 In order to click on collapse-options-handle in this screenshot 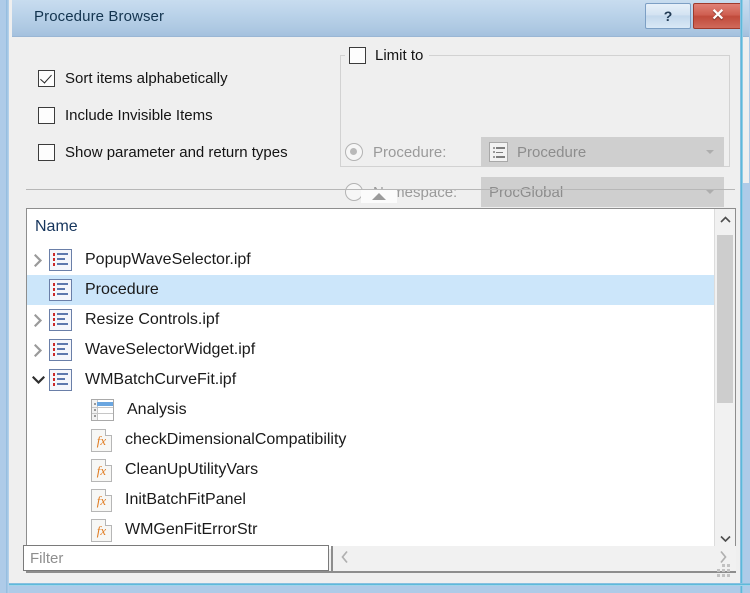, I will do `click(379, 196)`.